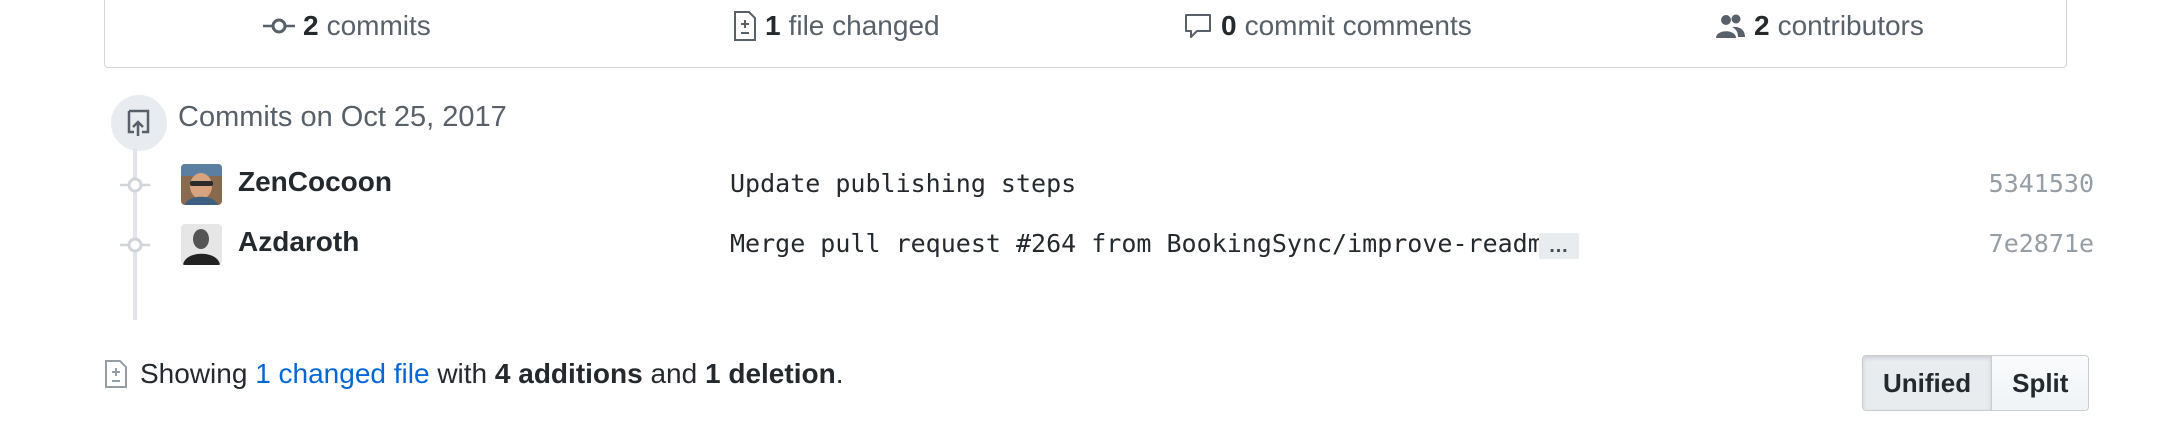 This screenshot has height=422, width=2166. Describe the element at coordinates (674, 373) in the screenshot. I see `diff-summary-and: and` at that location.